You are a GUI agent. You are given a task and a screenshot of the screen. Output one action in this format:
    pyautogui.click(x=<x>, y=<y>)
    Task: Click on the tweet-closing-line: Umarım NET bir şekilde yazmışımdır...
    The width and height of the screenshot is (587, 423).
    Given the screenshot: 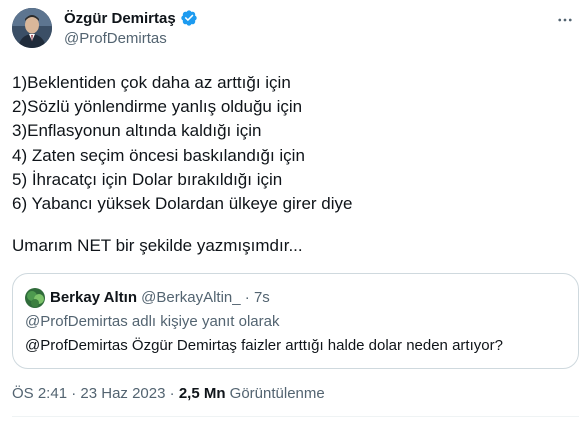 What is the action you would take?
    pyautogui.click(x=157, y=246)
    